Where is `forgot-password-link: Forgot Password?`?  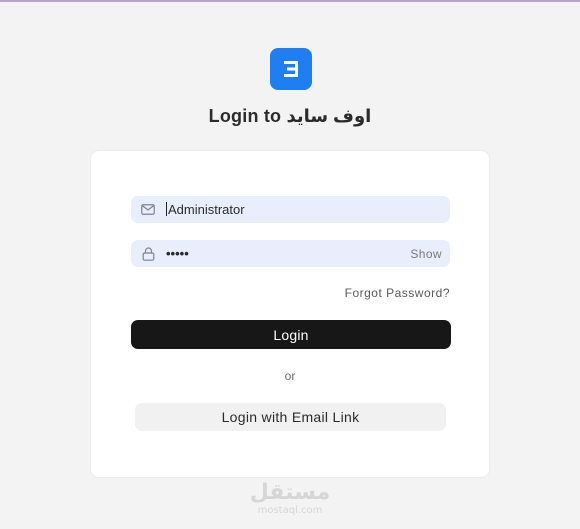 forgot-password-link: Forgot Password? is located at coordinates (397, 293).